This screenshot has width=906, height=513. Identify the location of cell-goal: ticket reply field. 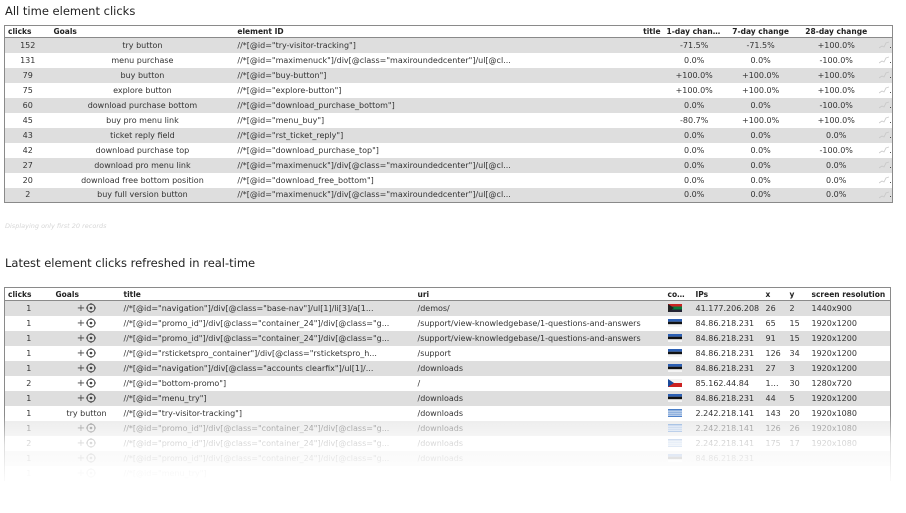
(142, 135).